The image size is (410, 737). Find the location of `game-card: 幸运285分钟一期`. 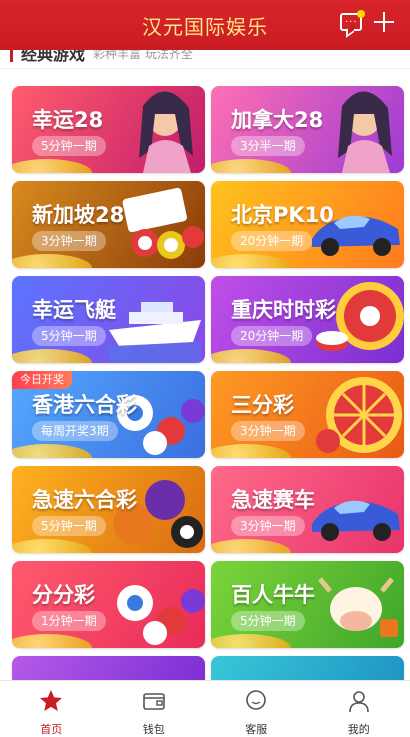

game-card: 幸运285分钟一期 is located at coordinates (108, 129).